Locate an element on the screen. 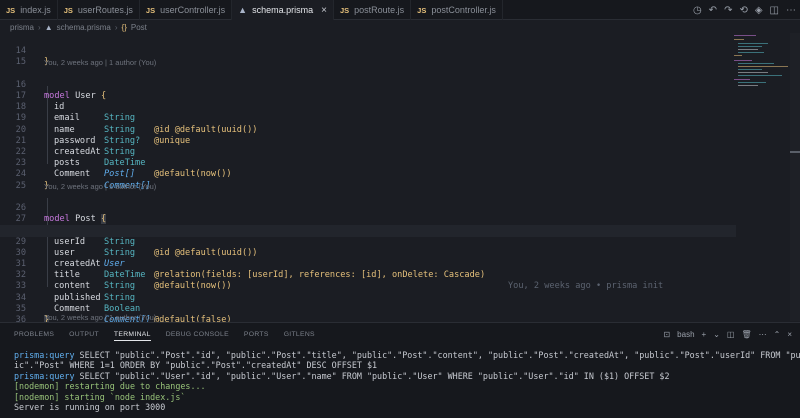  maximize-icon: ⌃ is located at coordinates (777, 334).